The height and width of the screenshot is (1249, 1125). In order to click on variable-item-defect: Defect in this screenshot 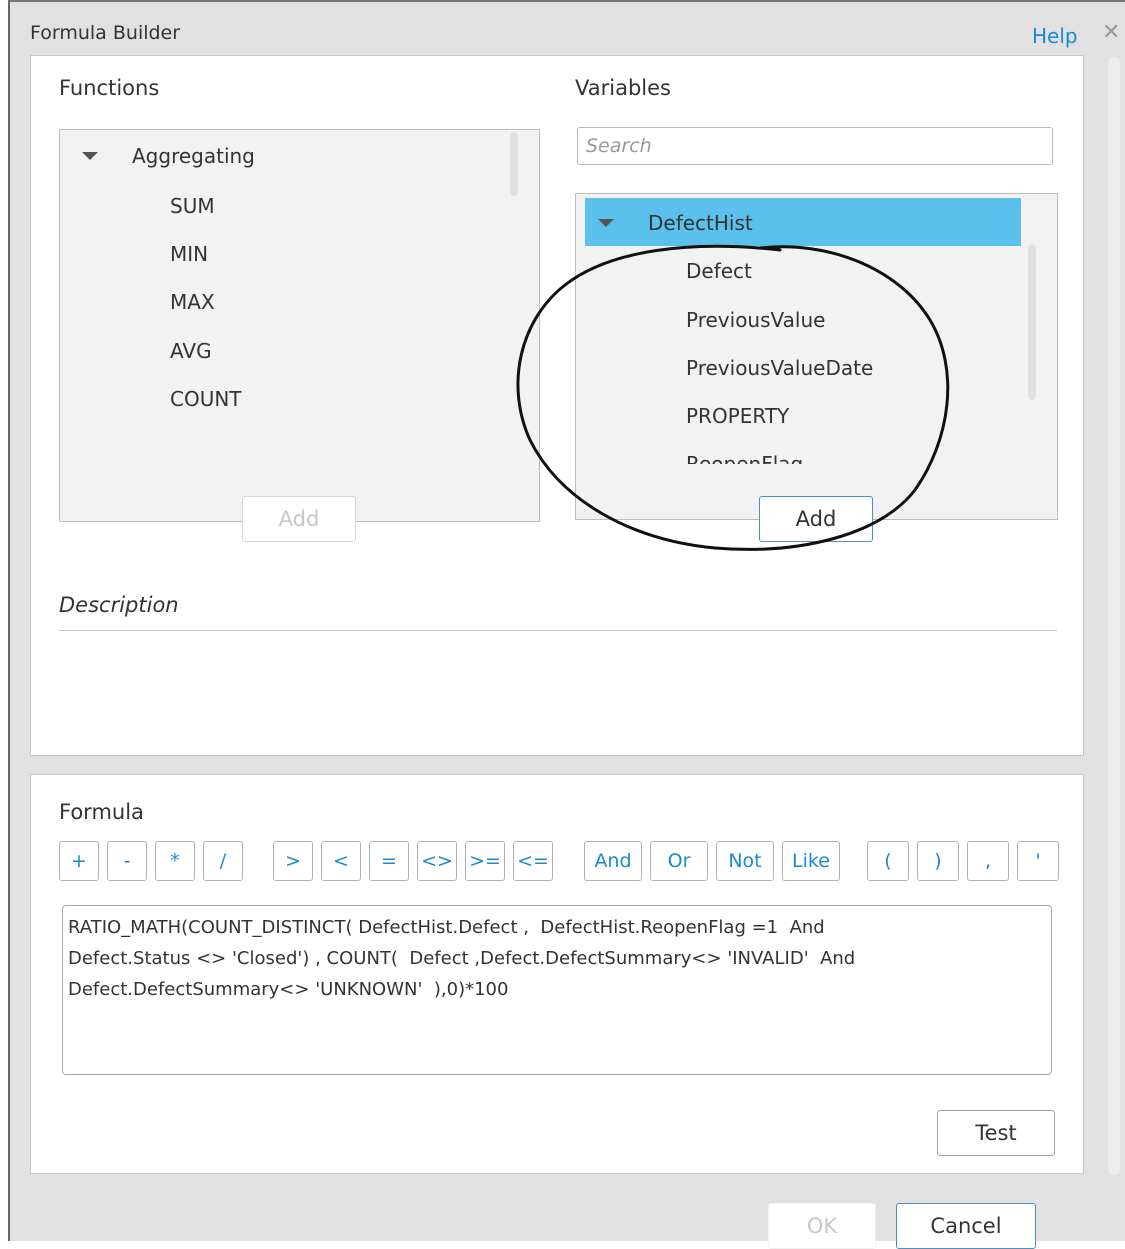, I will do `click(719, 271)`.